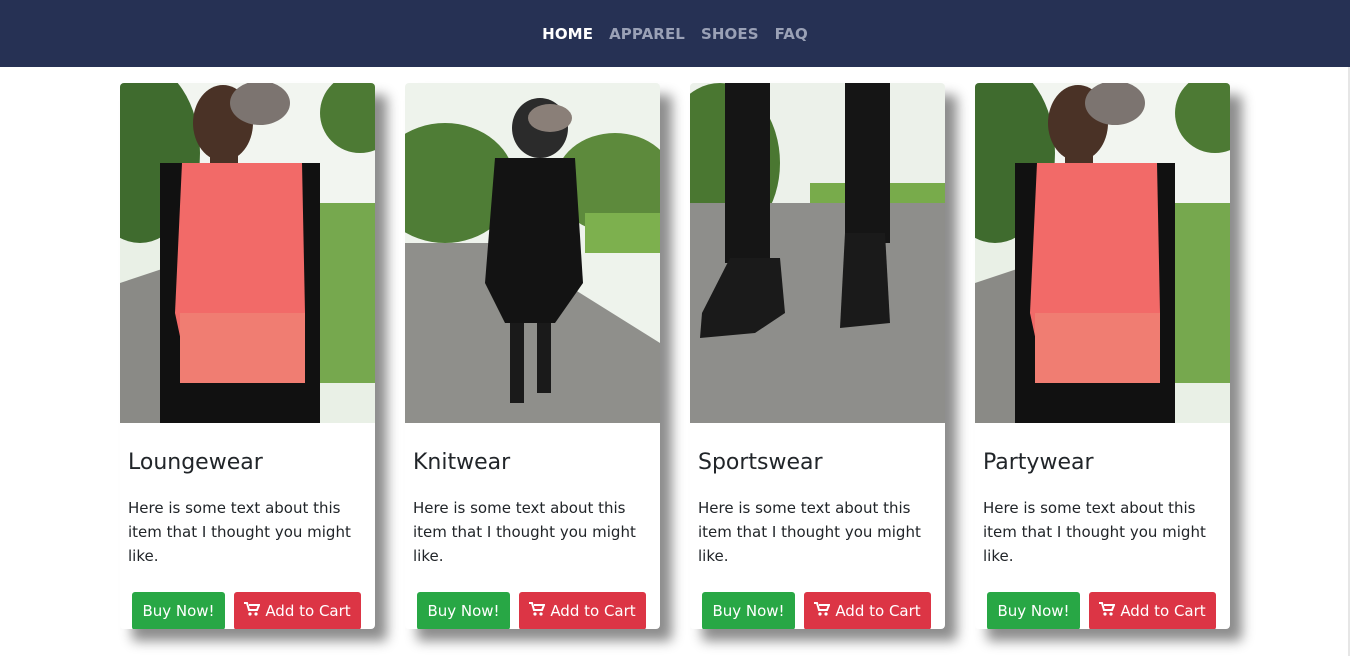 This screenshot has height=656, width=1350. What do you see at coordinates (247, 253) in the screenshot?
I see `product-image-loungewear` at bounding box center [247, 253].